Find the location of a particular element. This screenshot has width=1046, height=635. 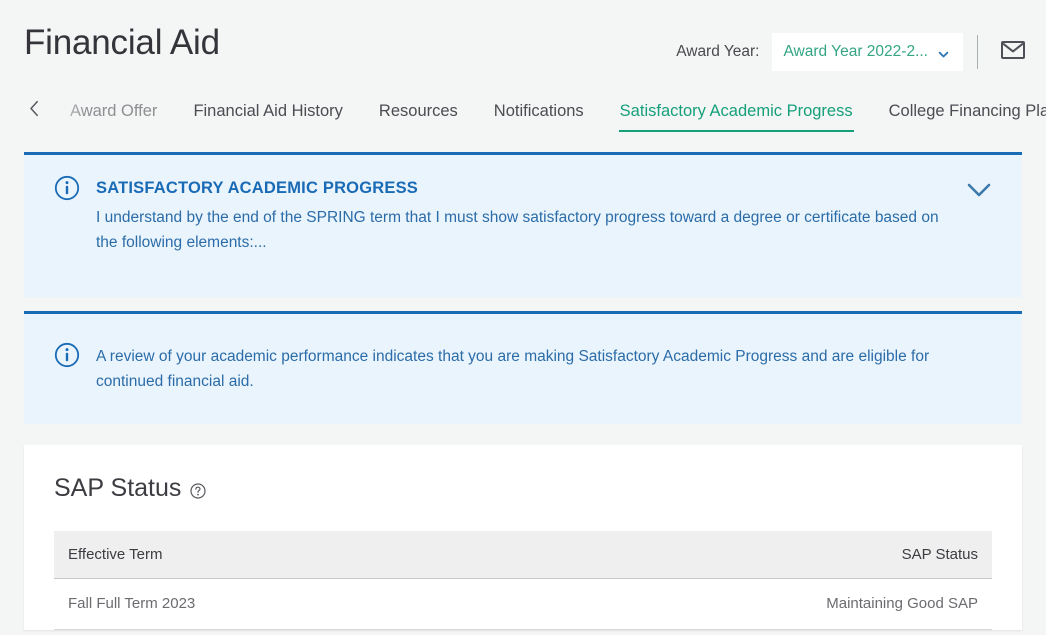

help-circle-icon is located at coordinates (198, 491).